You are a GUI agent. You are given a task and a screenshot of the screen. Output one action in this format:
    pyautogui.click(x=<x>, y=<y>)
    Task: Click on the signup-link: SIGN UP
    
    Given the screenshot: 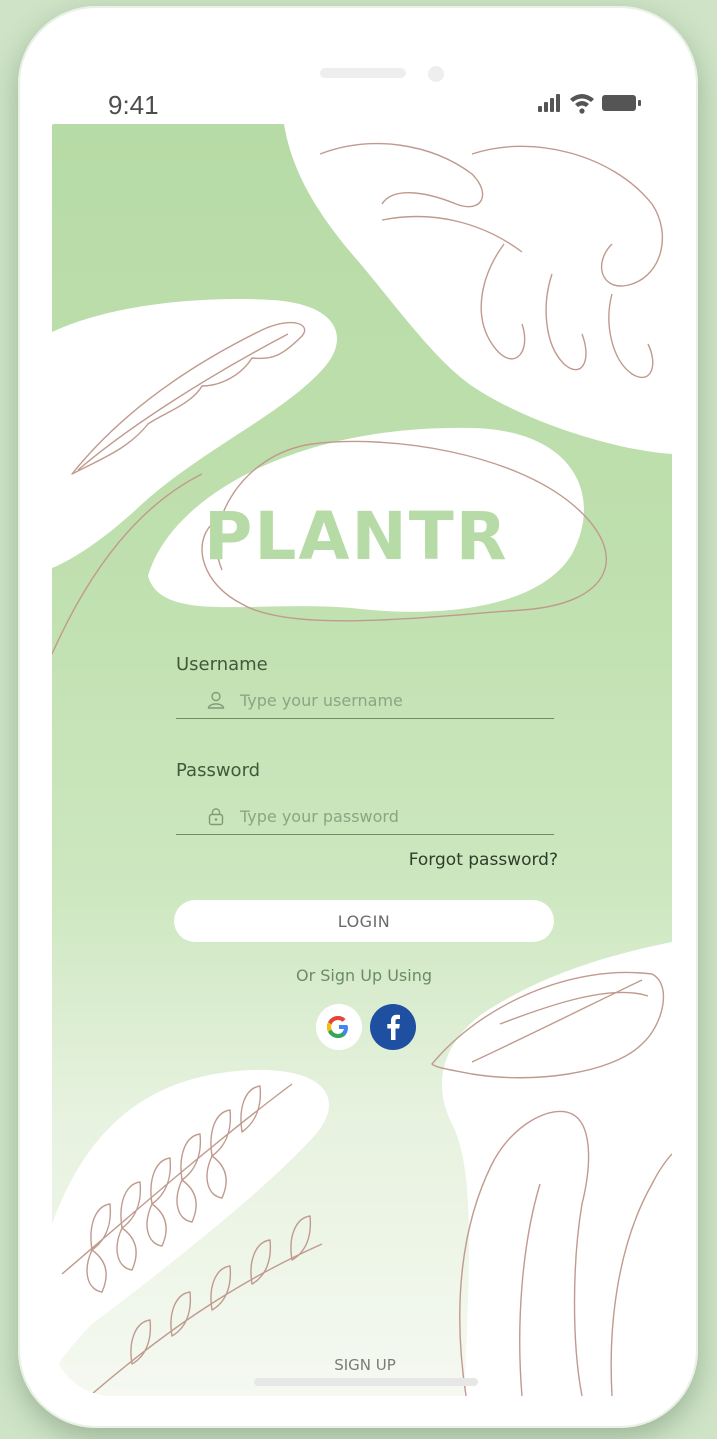 What is the action you would take?
    pyautogui.click(x=365, y=1365)
    